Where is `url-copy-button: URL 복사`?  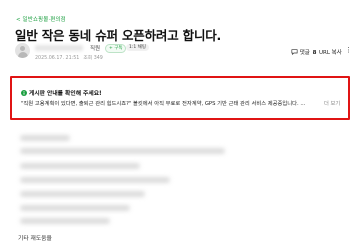 url-copy-button: URL 복사 is located at coordinates (330, 52).